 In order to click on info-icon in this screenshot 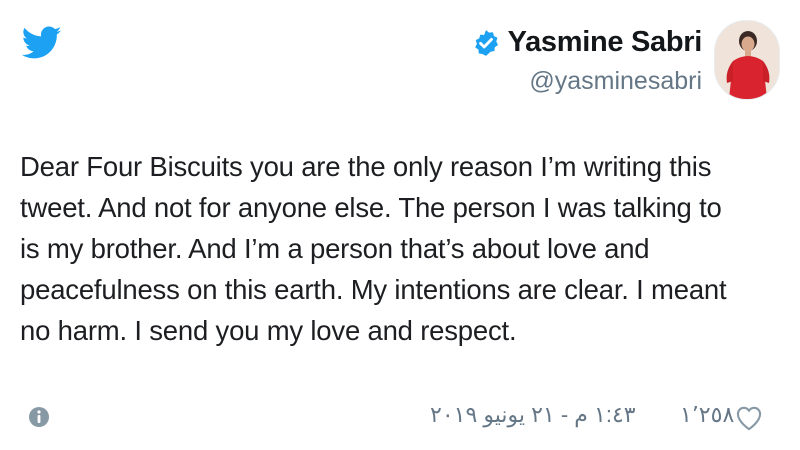, I will do `click(39, 417)`.